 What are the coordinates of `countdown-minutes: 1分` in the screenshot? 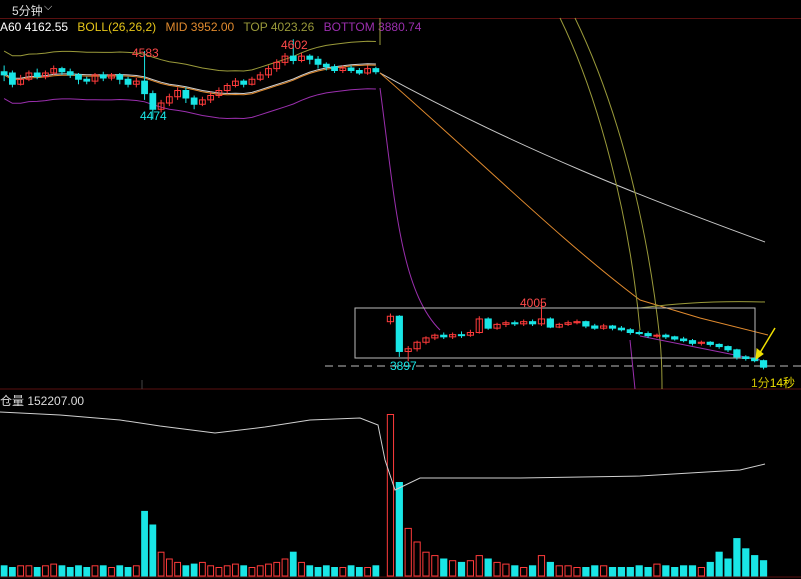 It's located at (760, 383).